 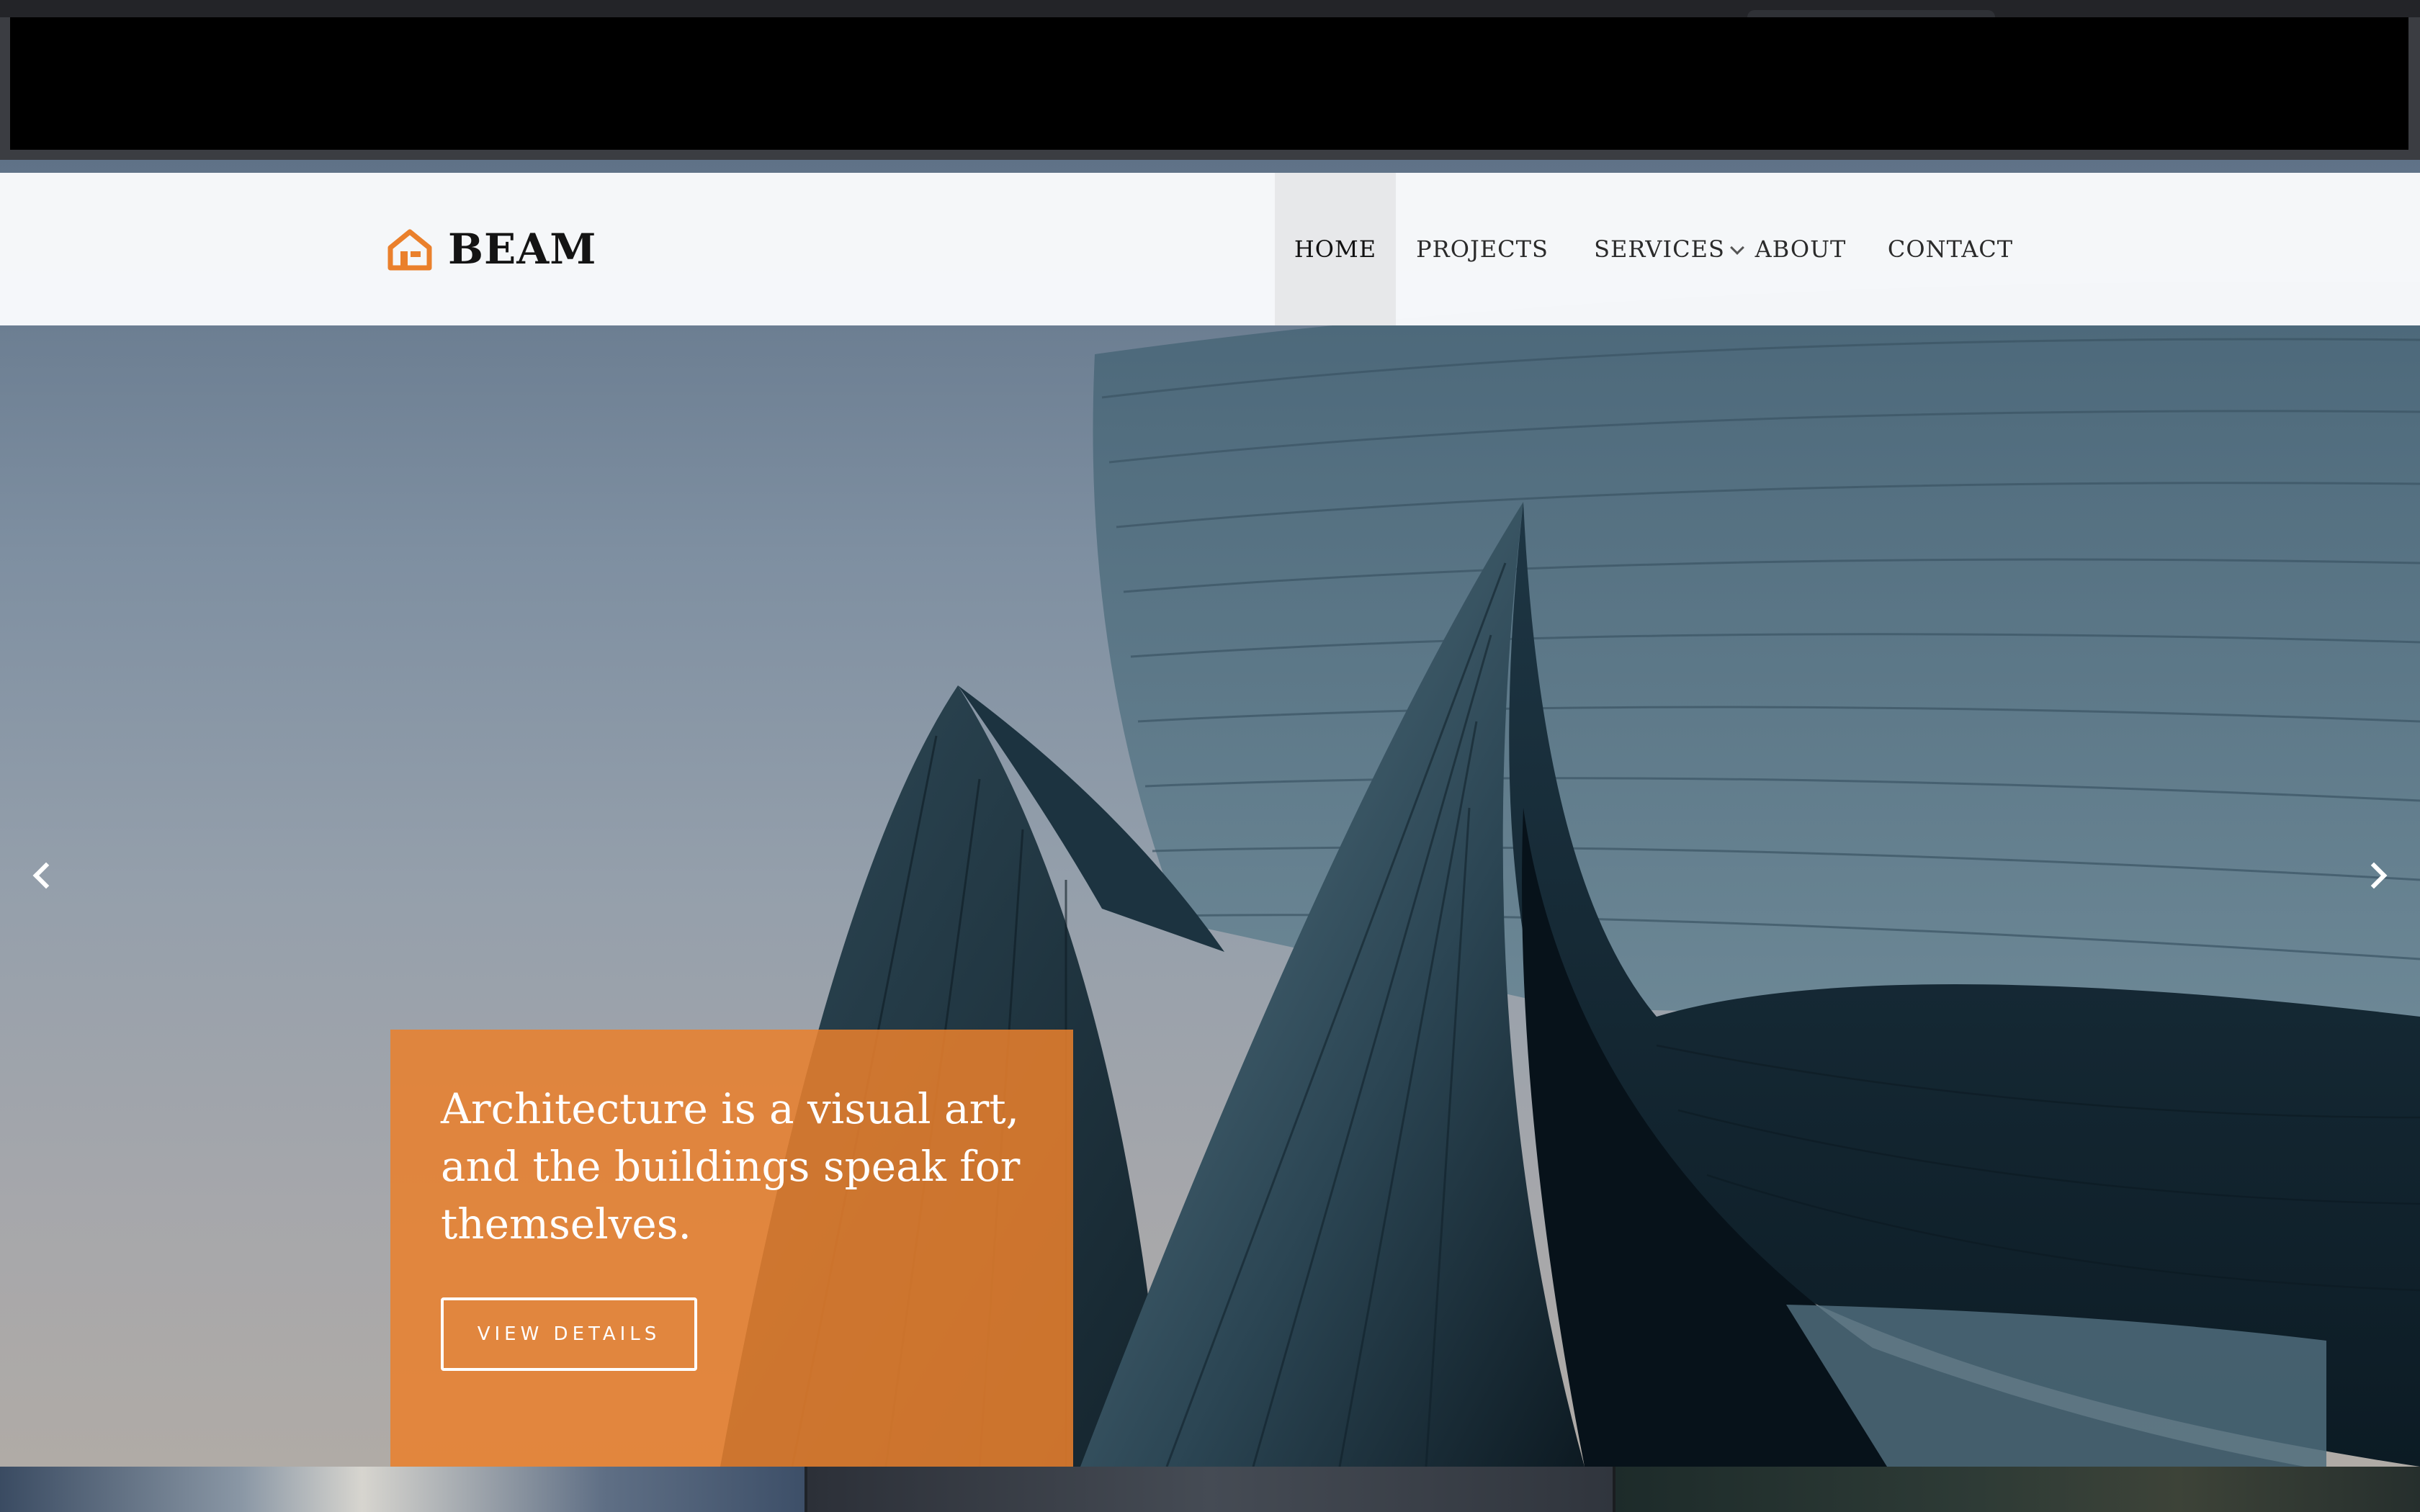 I want to click on slider-next-button, so click(x=2378, y=875).